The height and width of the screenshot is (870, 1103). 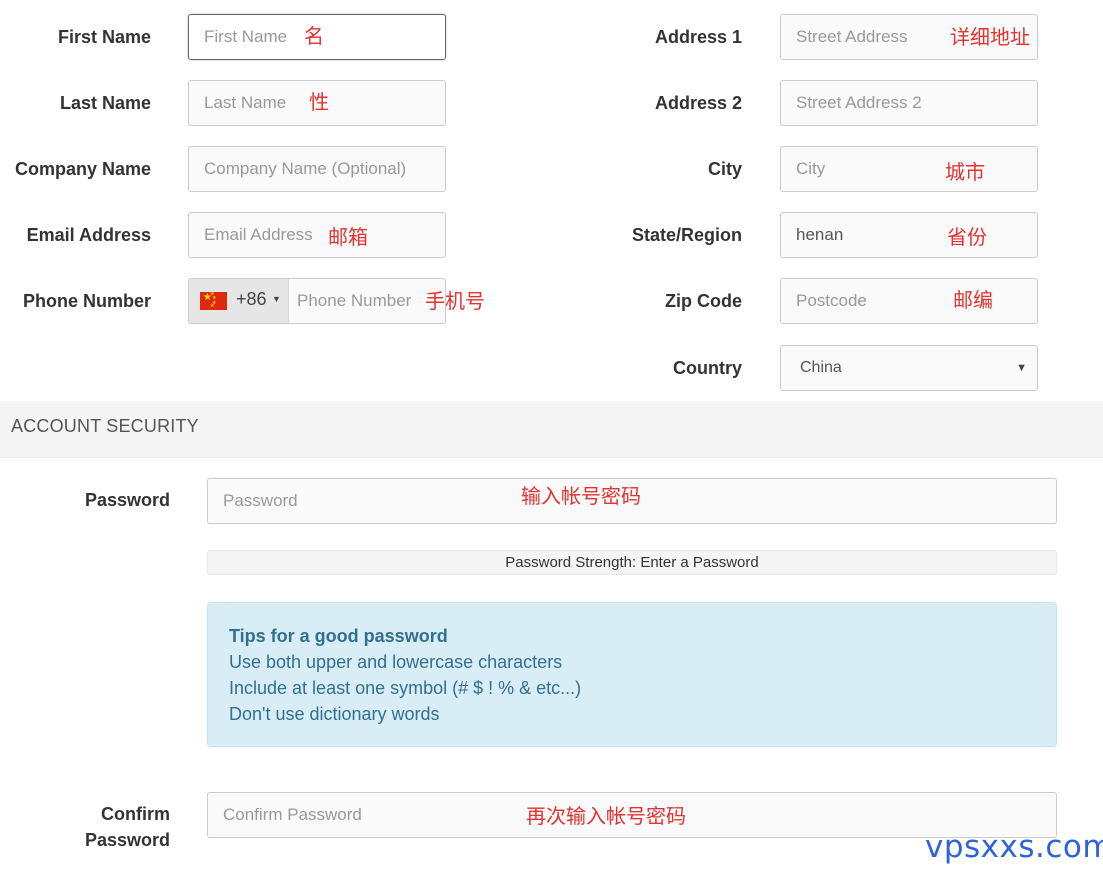 I want to click on company-name-input, so click(x=317, y=169).